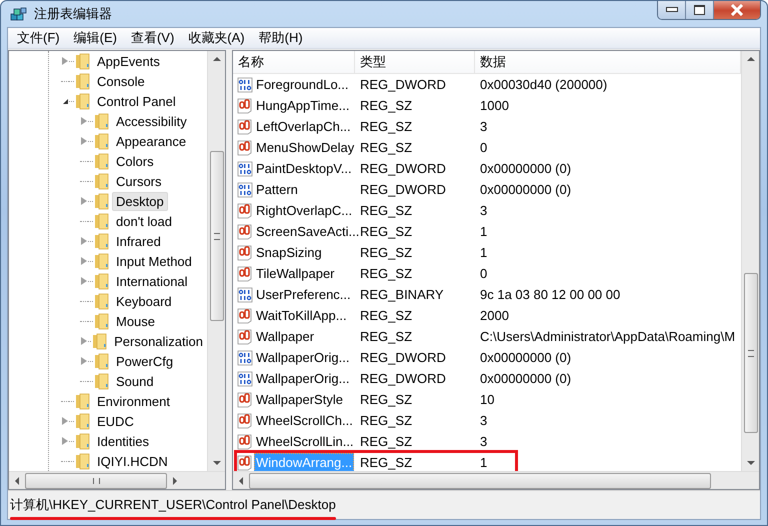 The image size is (768, 526). What do you see at coordinates (175, 480) in the screenshot?
I see `scroll-right-arrow-icon` at bounding box center [175, 480].